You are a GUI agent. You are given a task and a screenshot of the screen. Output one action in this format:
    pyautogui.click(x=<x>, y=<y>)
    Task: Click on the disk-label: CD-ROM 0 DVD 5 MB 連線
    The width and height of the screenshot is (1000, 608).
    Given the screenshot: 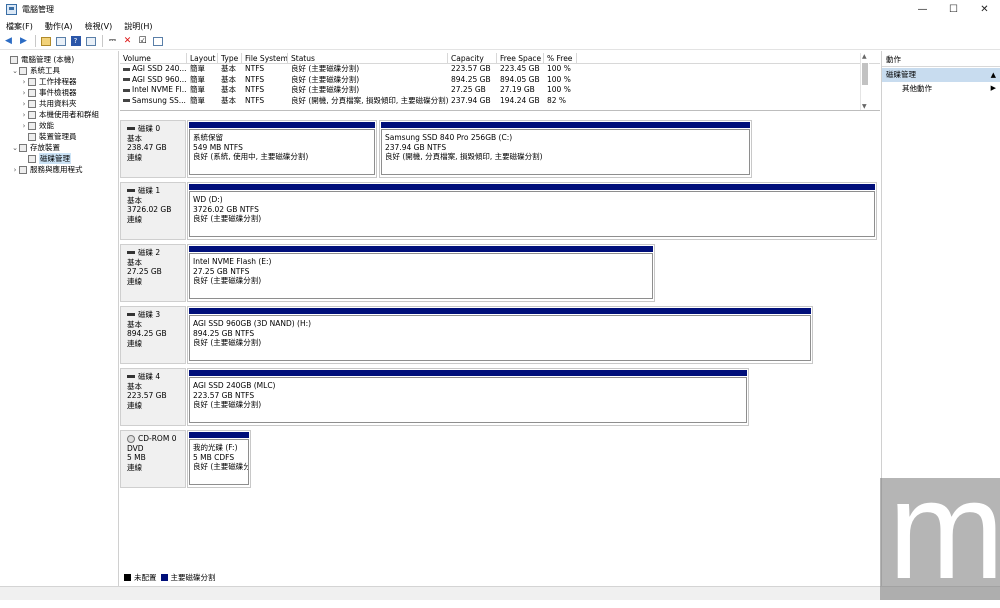 What is the action you would take?
    pyautogui.click(x=153, y=459)
    